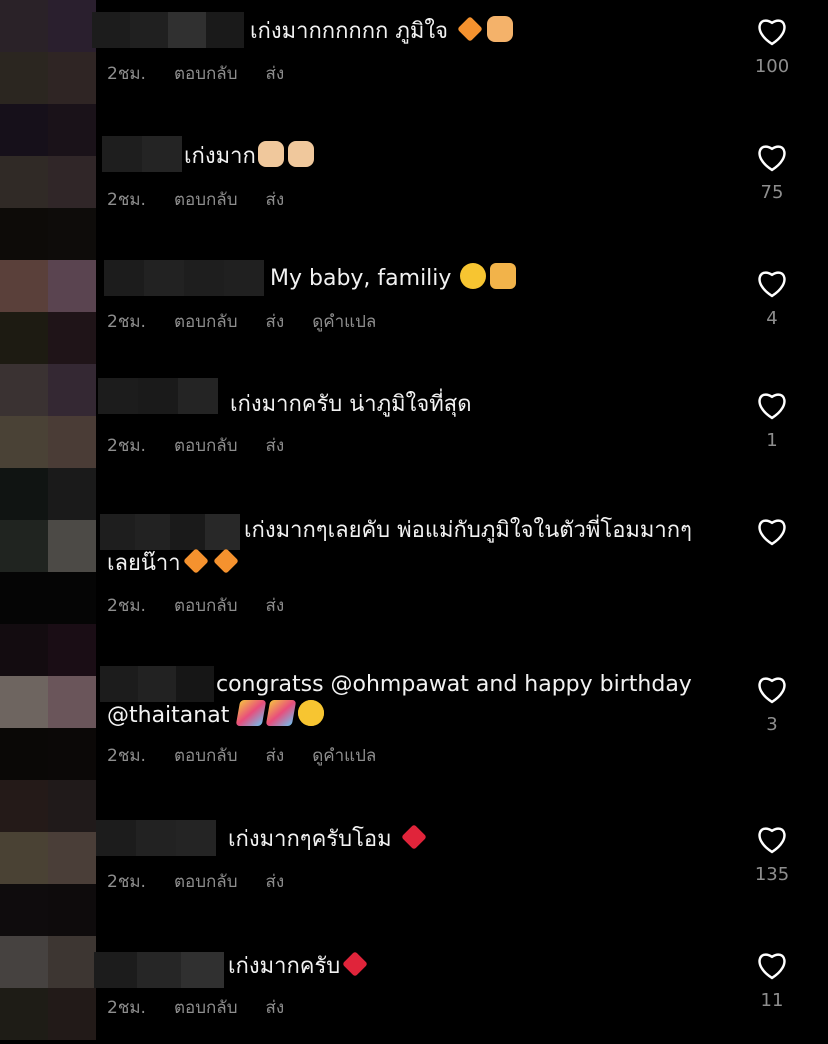 Image resolution: width=828 pixels, height=1044 pixels. What do you see at coordinates (382, 31) in the screenshot?
I see `comment-text: เก่งมากกกกกก ภูมิใจ` at bounding box center [382, 31].